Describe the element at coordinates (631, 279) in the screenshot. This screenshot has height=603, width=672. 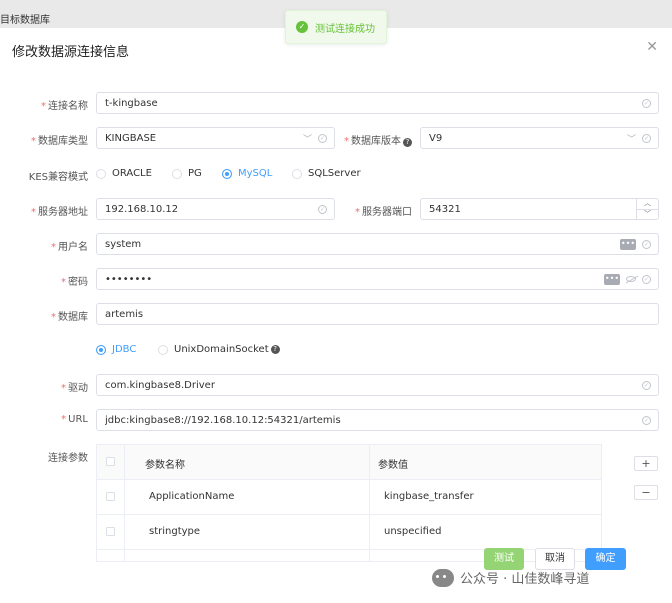
I see `eye-off-icon` at that location.